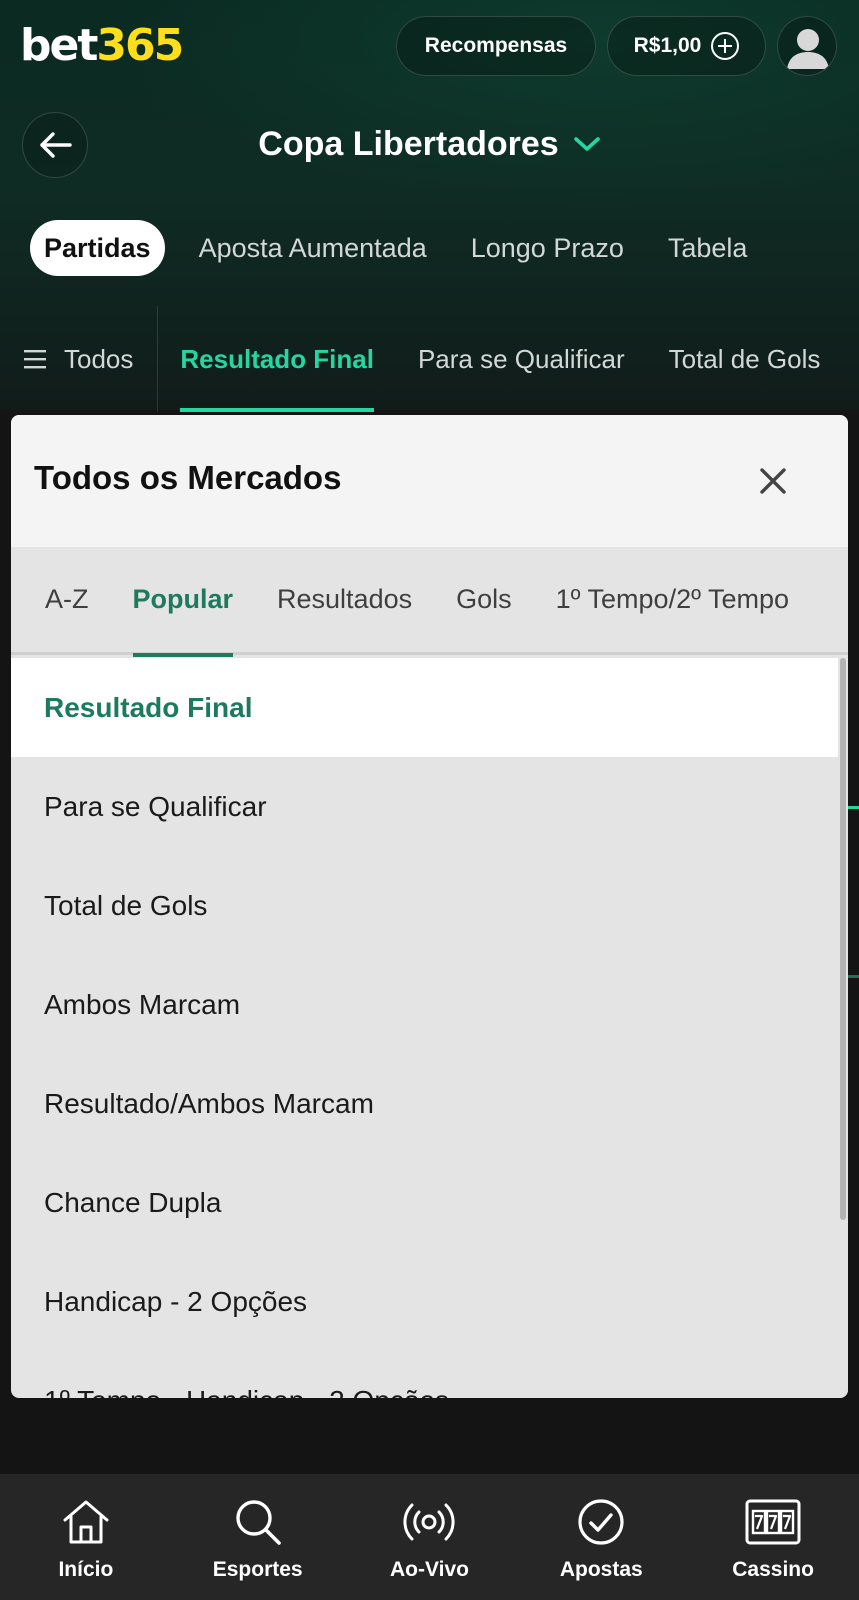 This screenshot has width=859, height=1600. I want to click on balance-button: R$1,00, so click(686, 46).